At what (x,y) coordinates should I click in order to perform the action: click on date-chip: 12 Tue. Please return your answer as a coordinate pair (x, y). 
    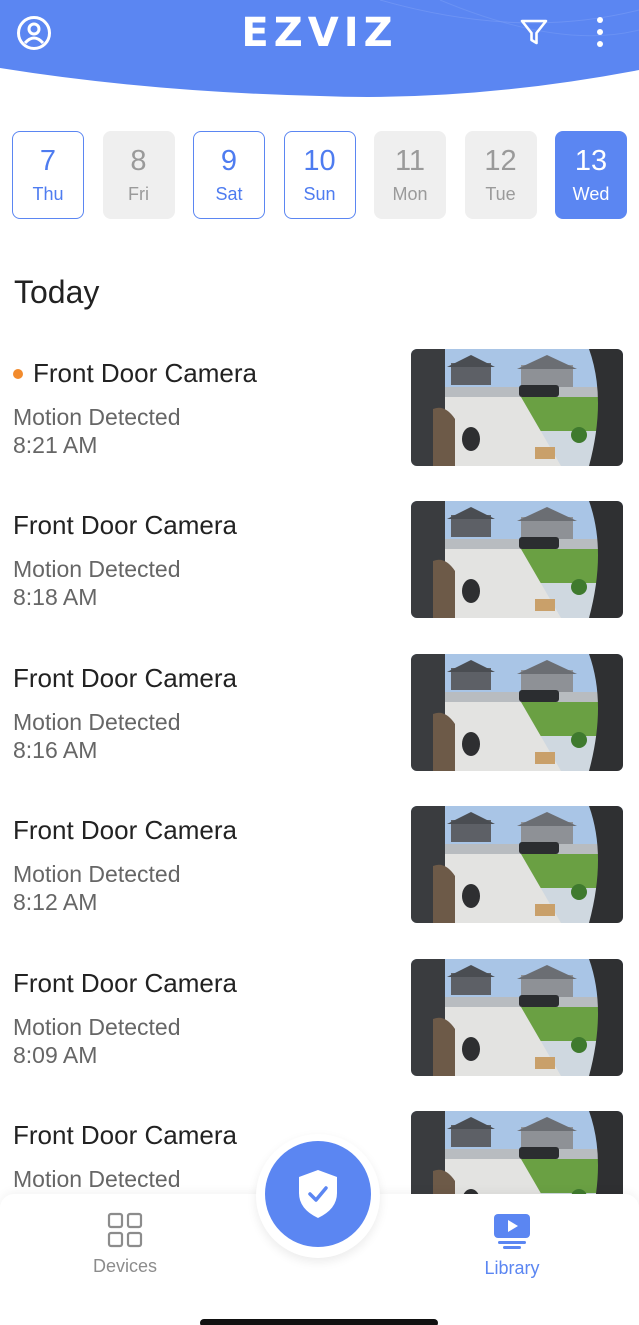
    Looking at the image, I should click on (500, 175).